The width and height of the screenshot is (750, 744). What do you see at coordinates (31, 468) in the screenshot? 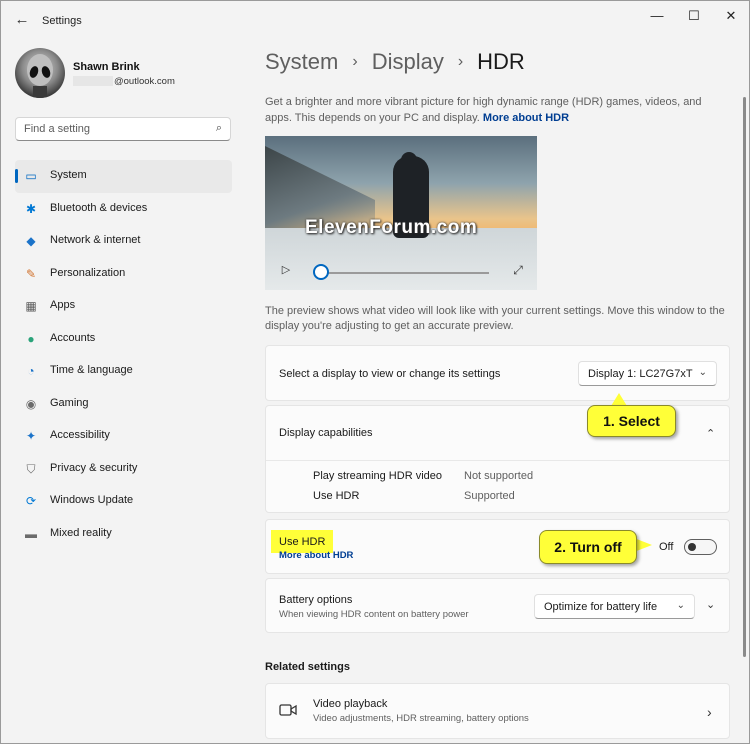
I see `shield-icon: ⛉` at bounding box center [31, 468].